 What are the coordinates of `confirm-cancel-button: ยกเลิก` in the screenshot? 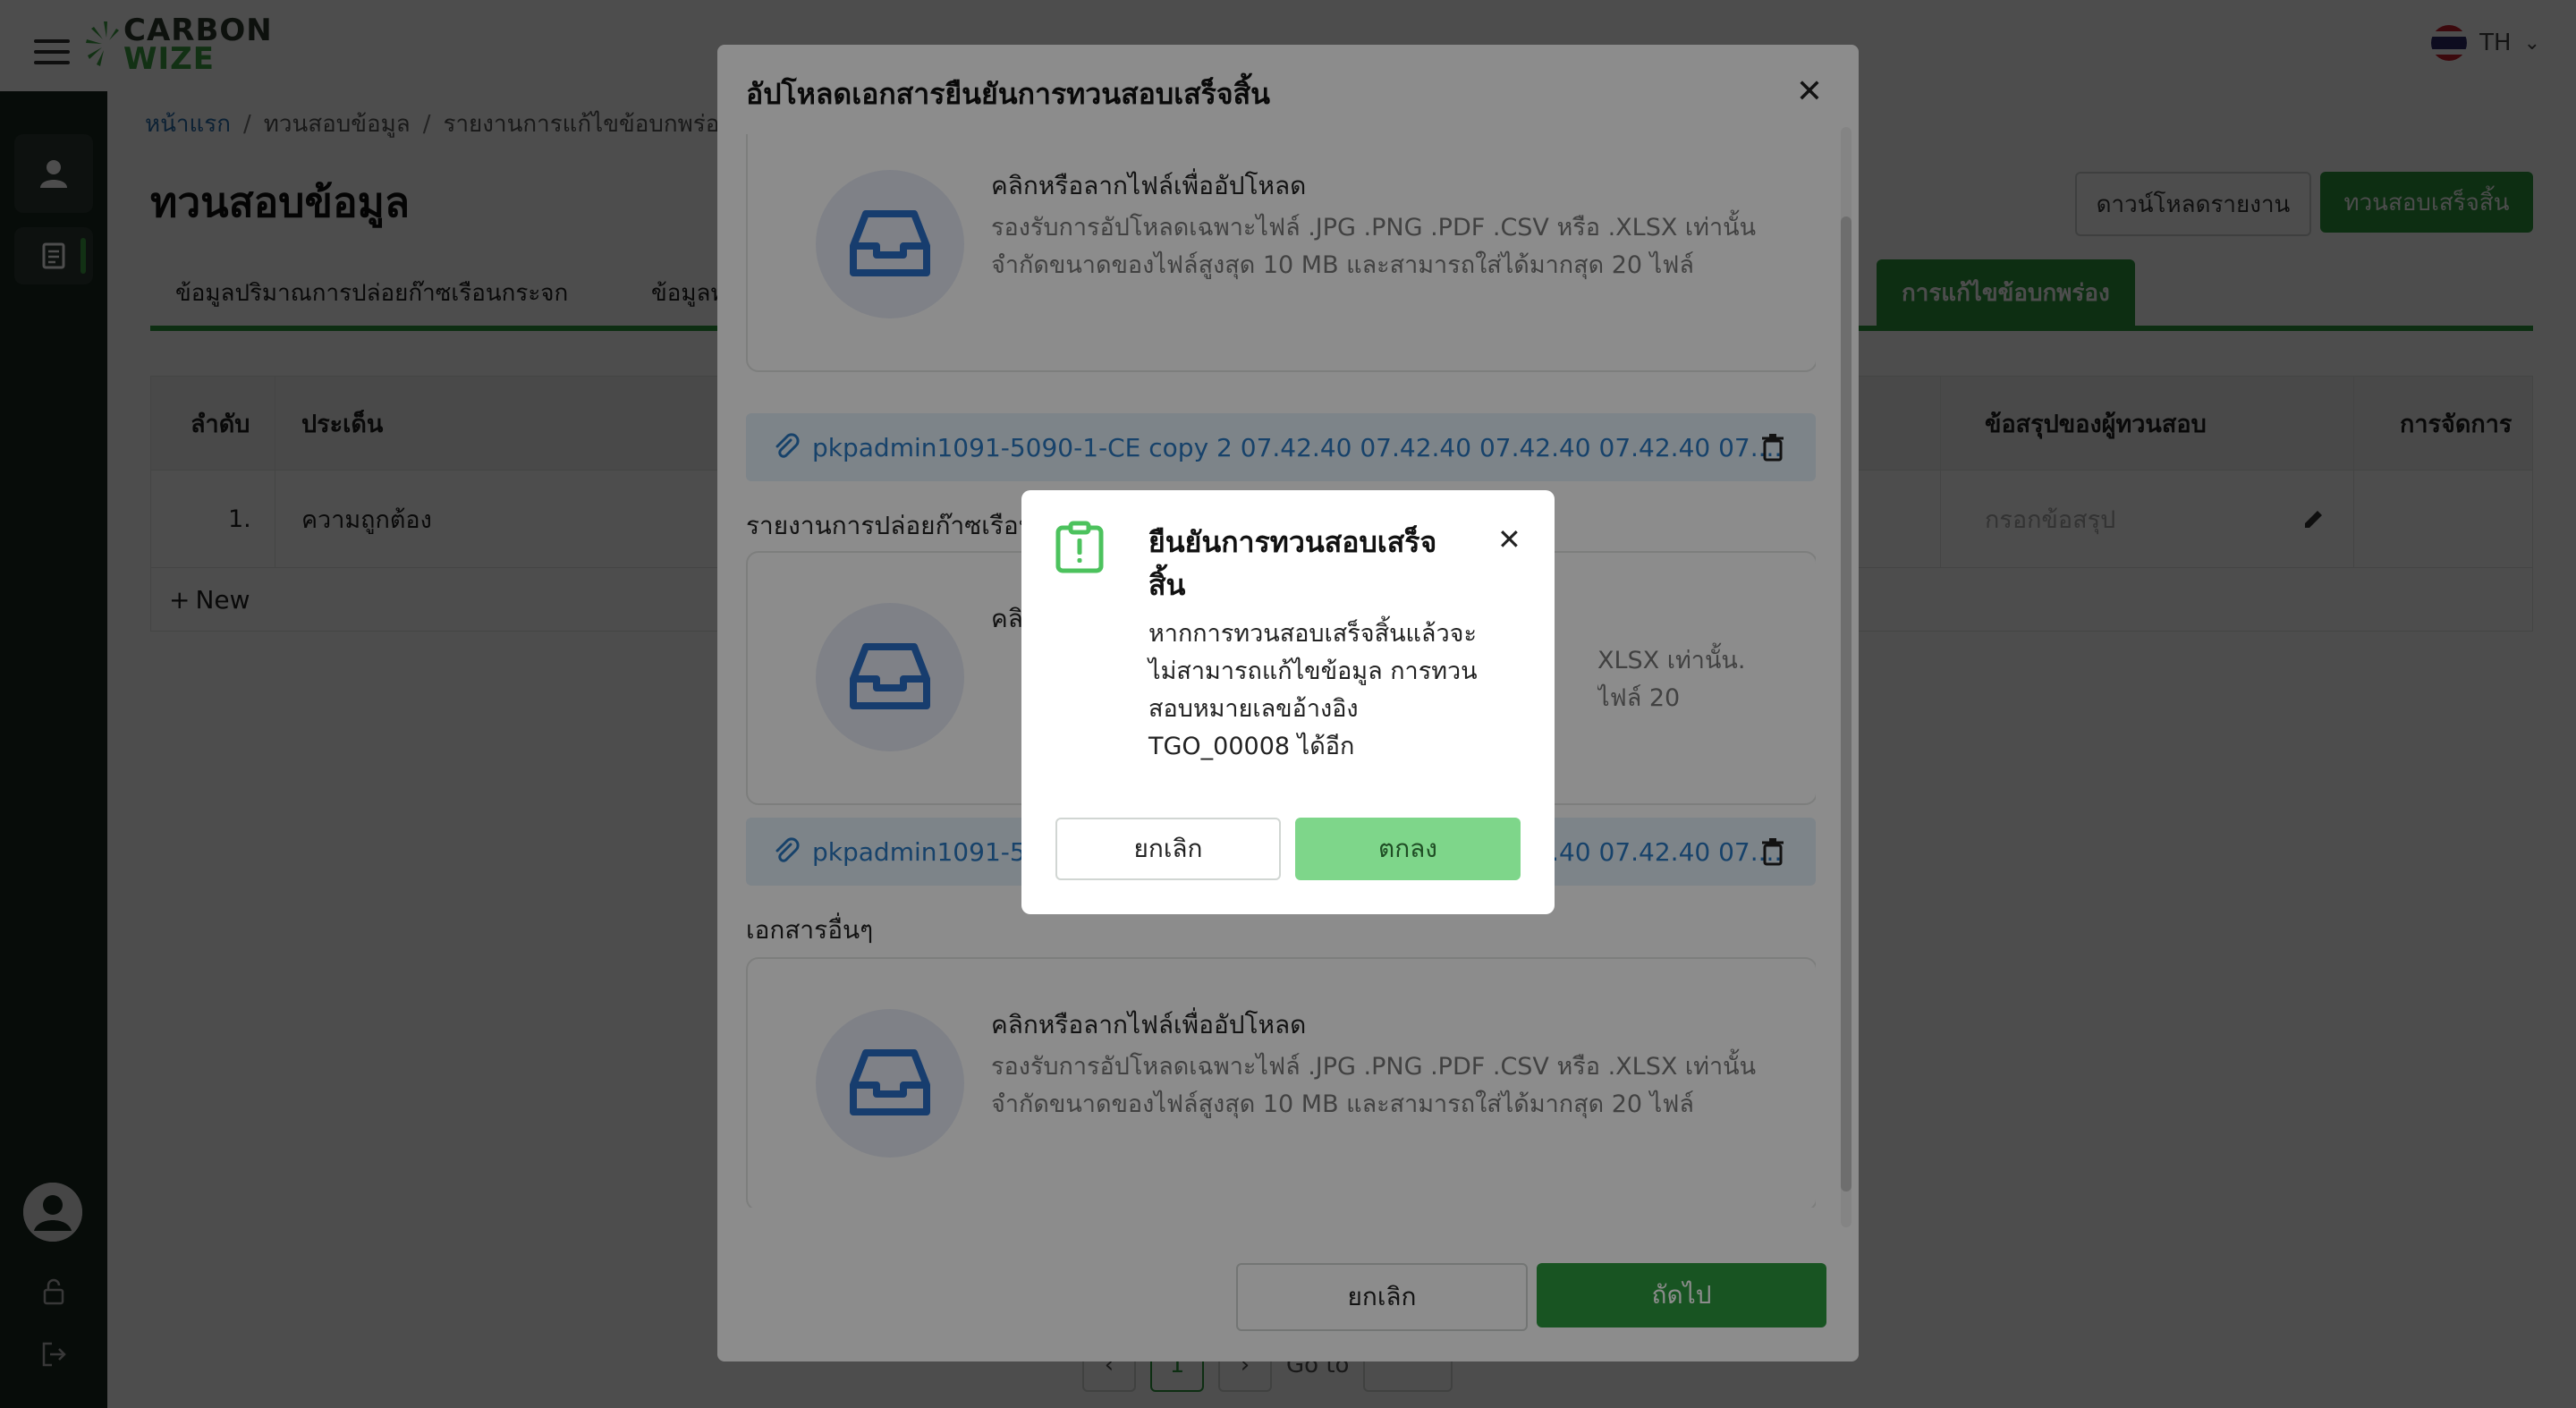 It's located at (1168, 849).